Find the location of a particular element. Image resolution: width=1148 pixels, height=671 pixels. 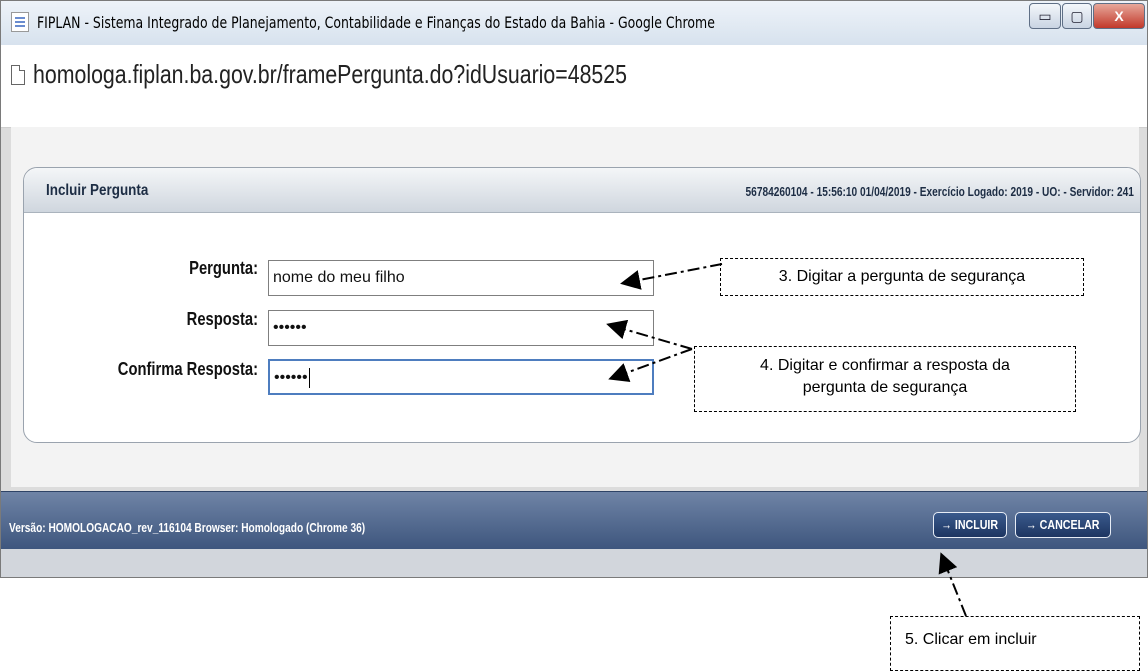

arrow-to-pergunta is located at coordinates (671, 276).